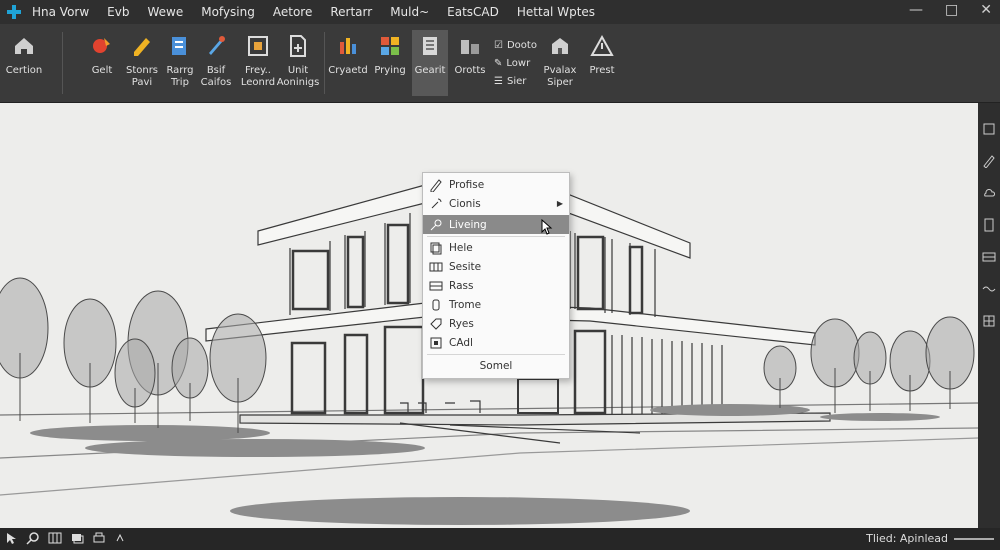 The height and width of the screenshot is (550, 1000). What do you see at coordinates (496, 247) in the screenshot?
I see `context-item-hele: Hele` at bounding box center [496, 247].